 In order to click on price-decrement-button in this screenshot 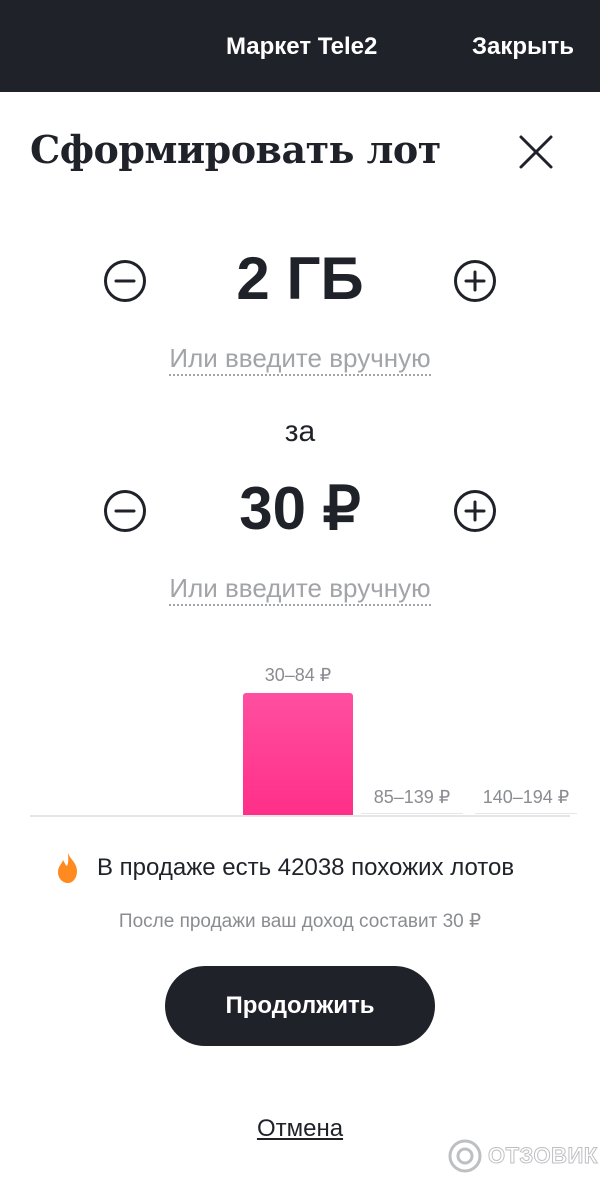, I will do `click(125, 511)`.